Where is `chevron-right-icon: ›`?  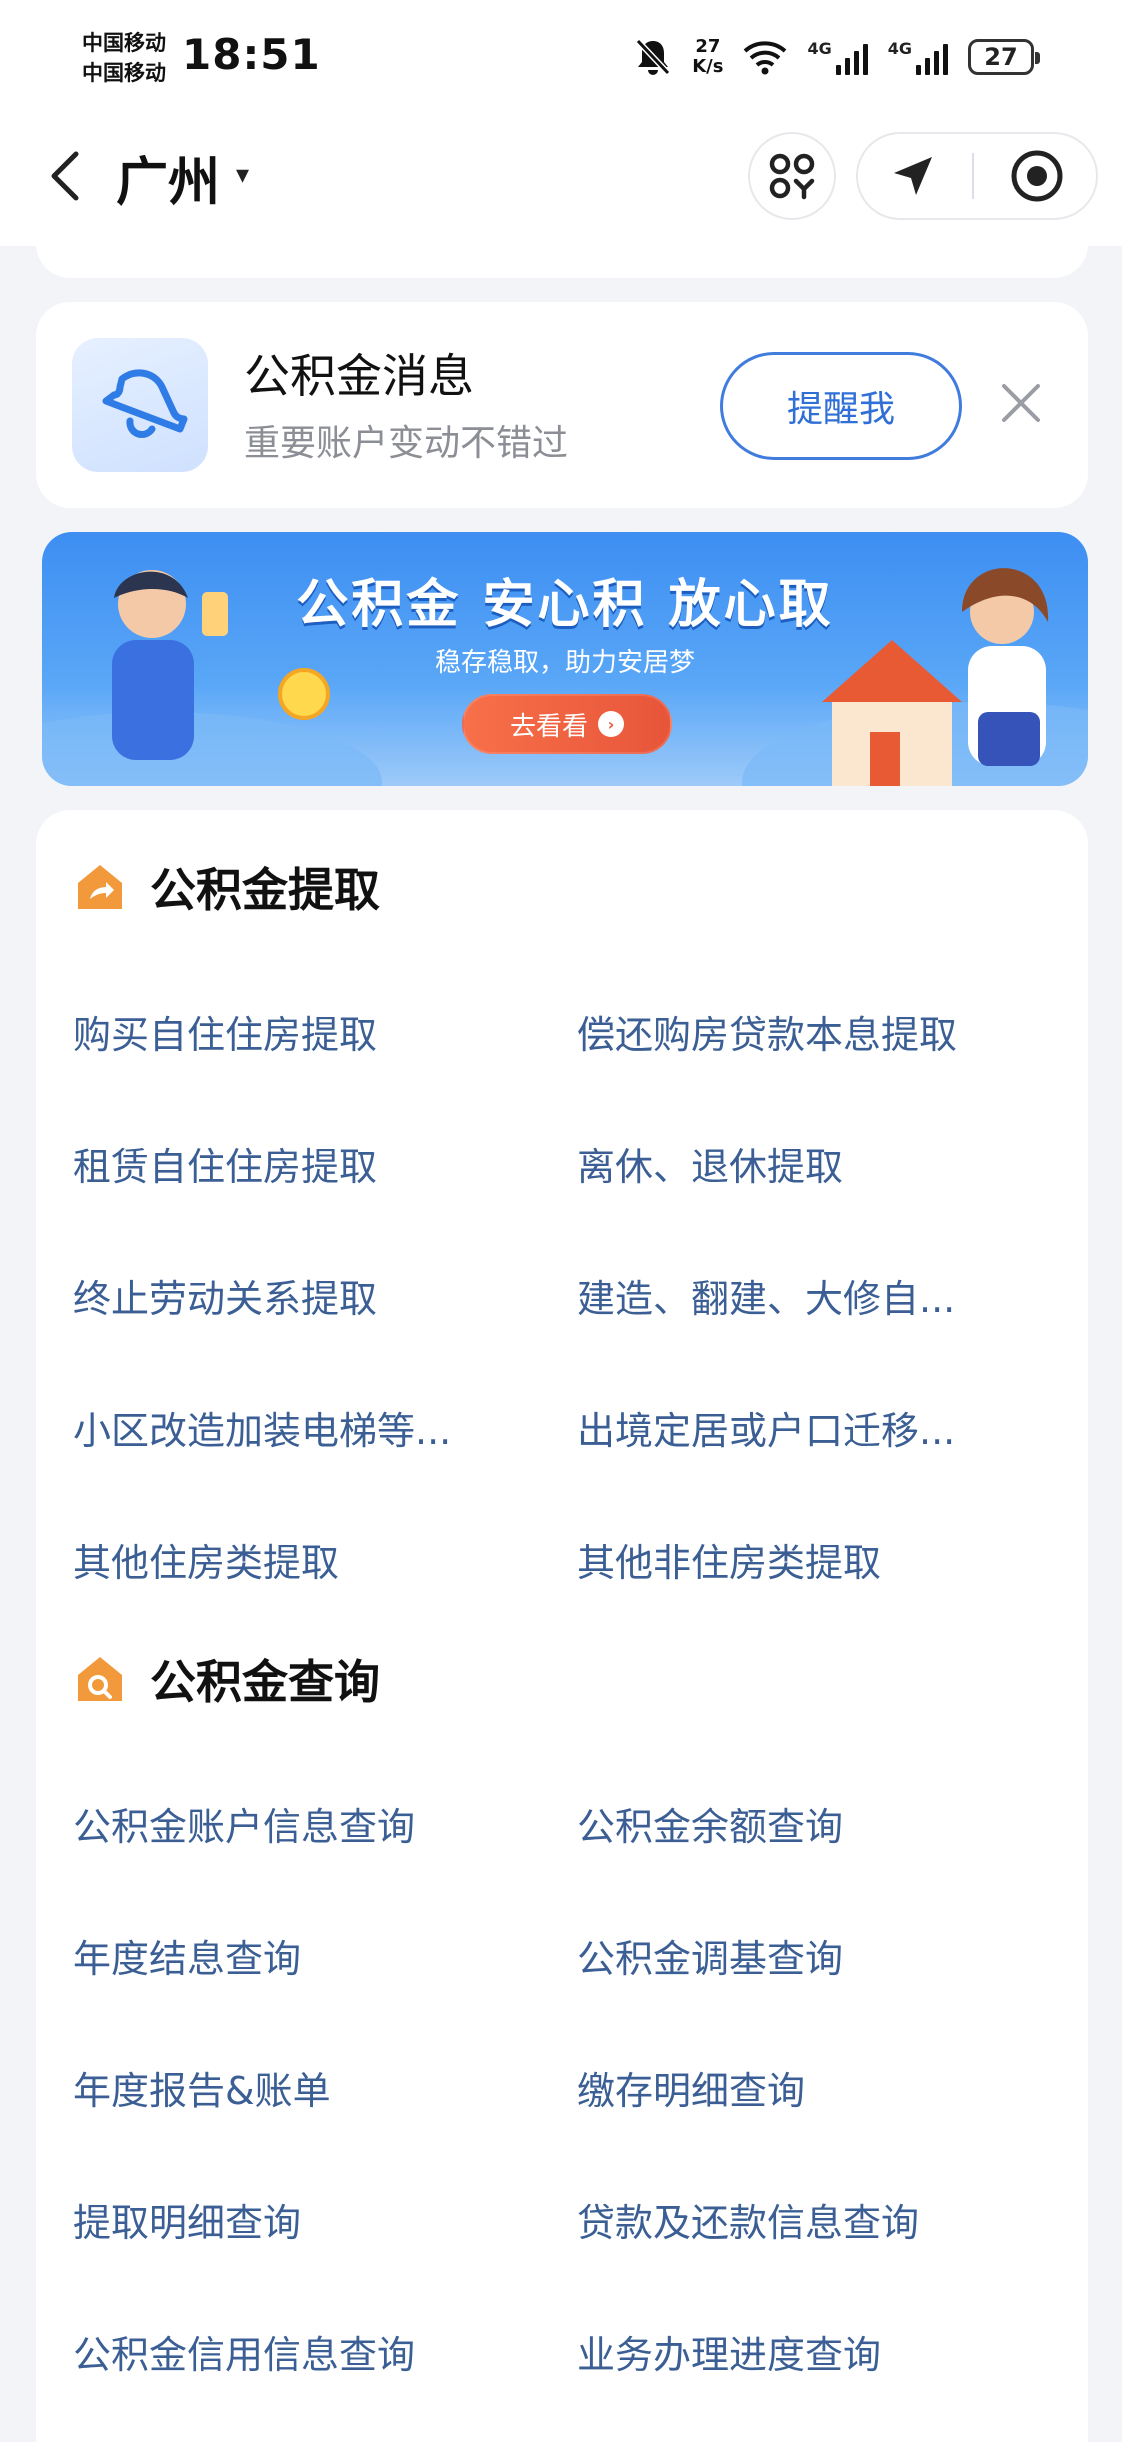 chevron-right-icon: › is located at coordinates (611, 724).